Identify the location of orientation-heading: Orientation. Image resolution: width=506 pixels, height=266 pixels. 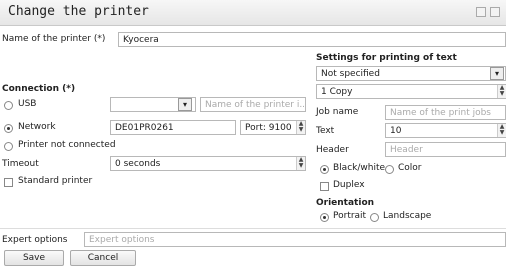
(345, 203).